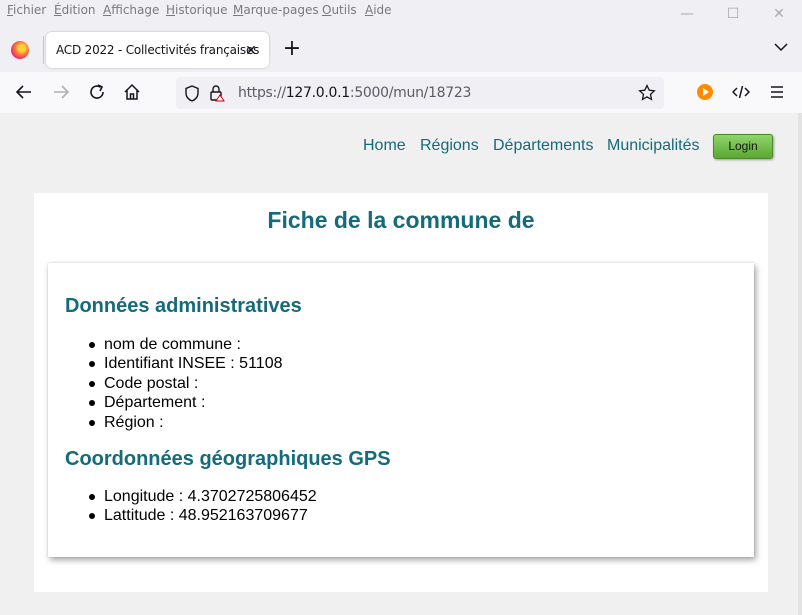 The image size is (802, 615). I want to click on latitude-item: Lattitude : 48.952163709677, so click(203, 515).